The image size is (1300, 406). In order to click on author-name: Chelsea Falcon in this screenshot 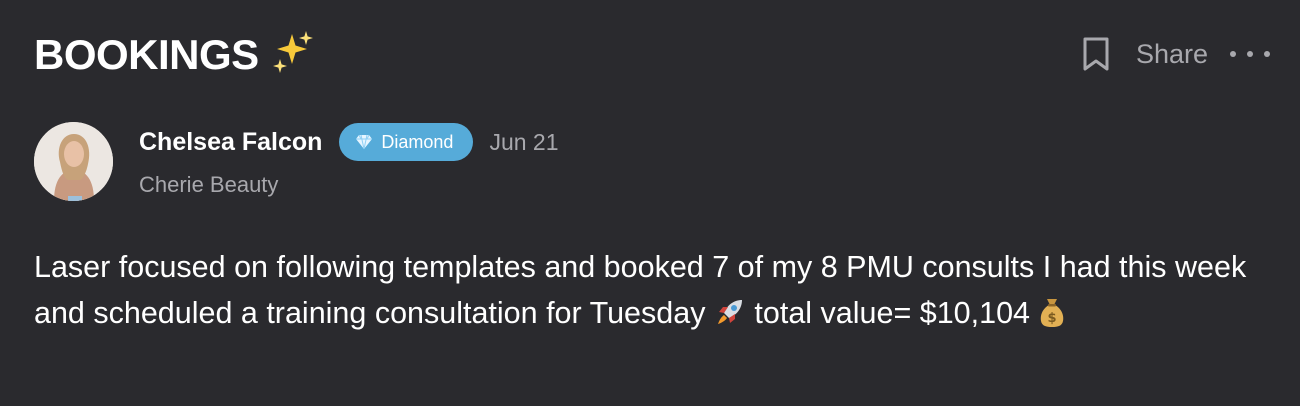, I will do `click(230, 142)`.